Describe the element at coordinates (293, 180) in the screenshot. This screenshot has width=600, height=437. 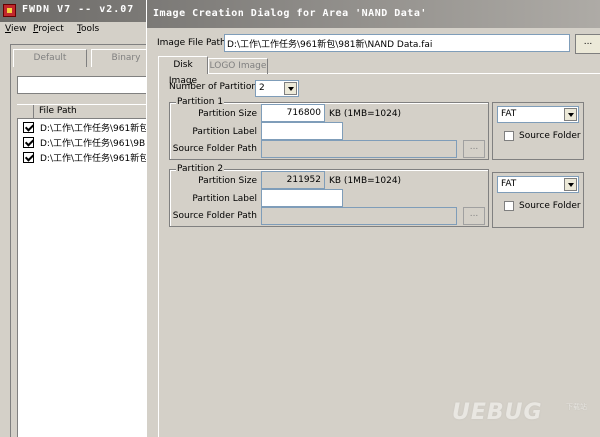
I see `partition-2-size-input: 211952` at that location.